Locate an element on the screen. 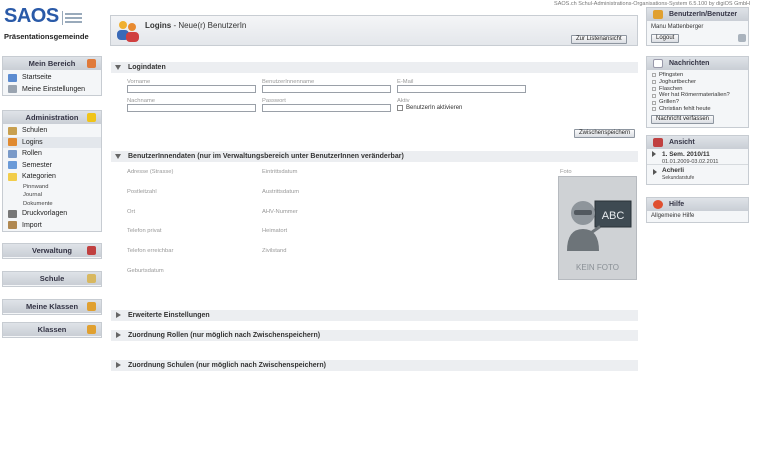 The width and height of the screenshot is (758, 464). aktivieren-checkbox is located at coordinates (400, 108).